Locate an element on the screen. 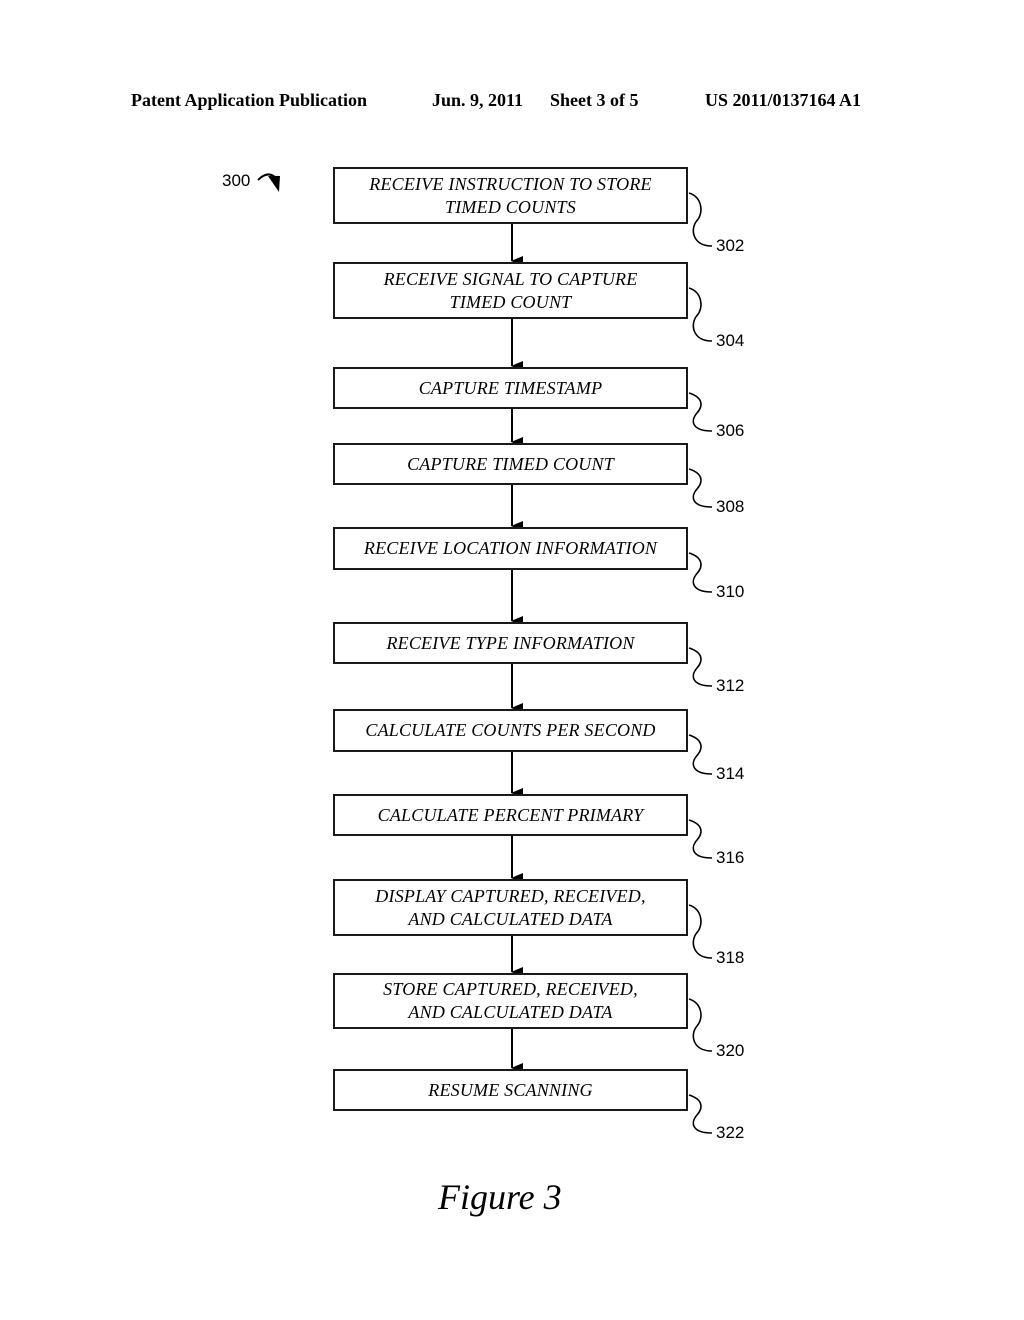  flow-step-text: CAPTURE TIMED COUNT is located at coordinates (510, 463).